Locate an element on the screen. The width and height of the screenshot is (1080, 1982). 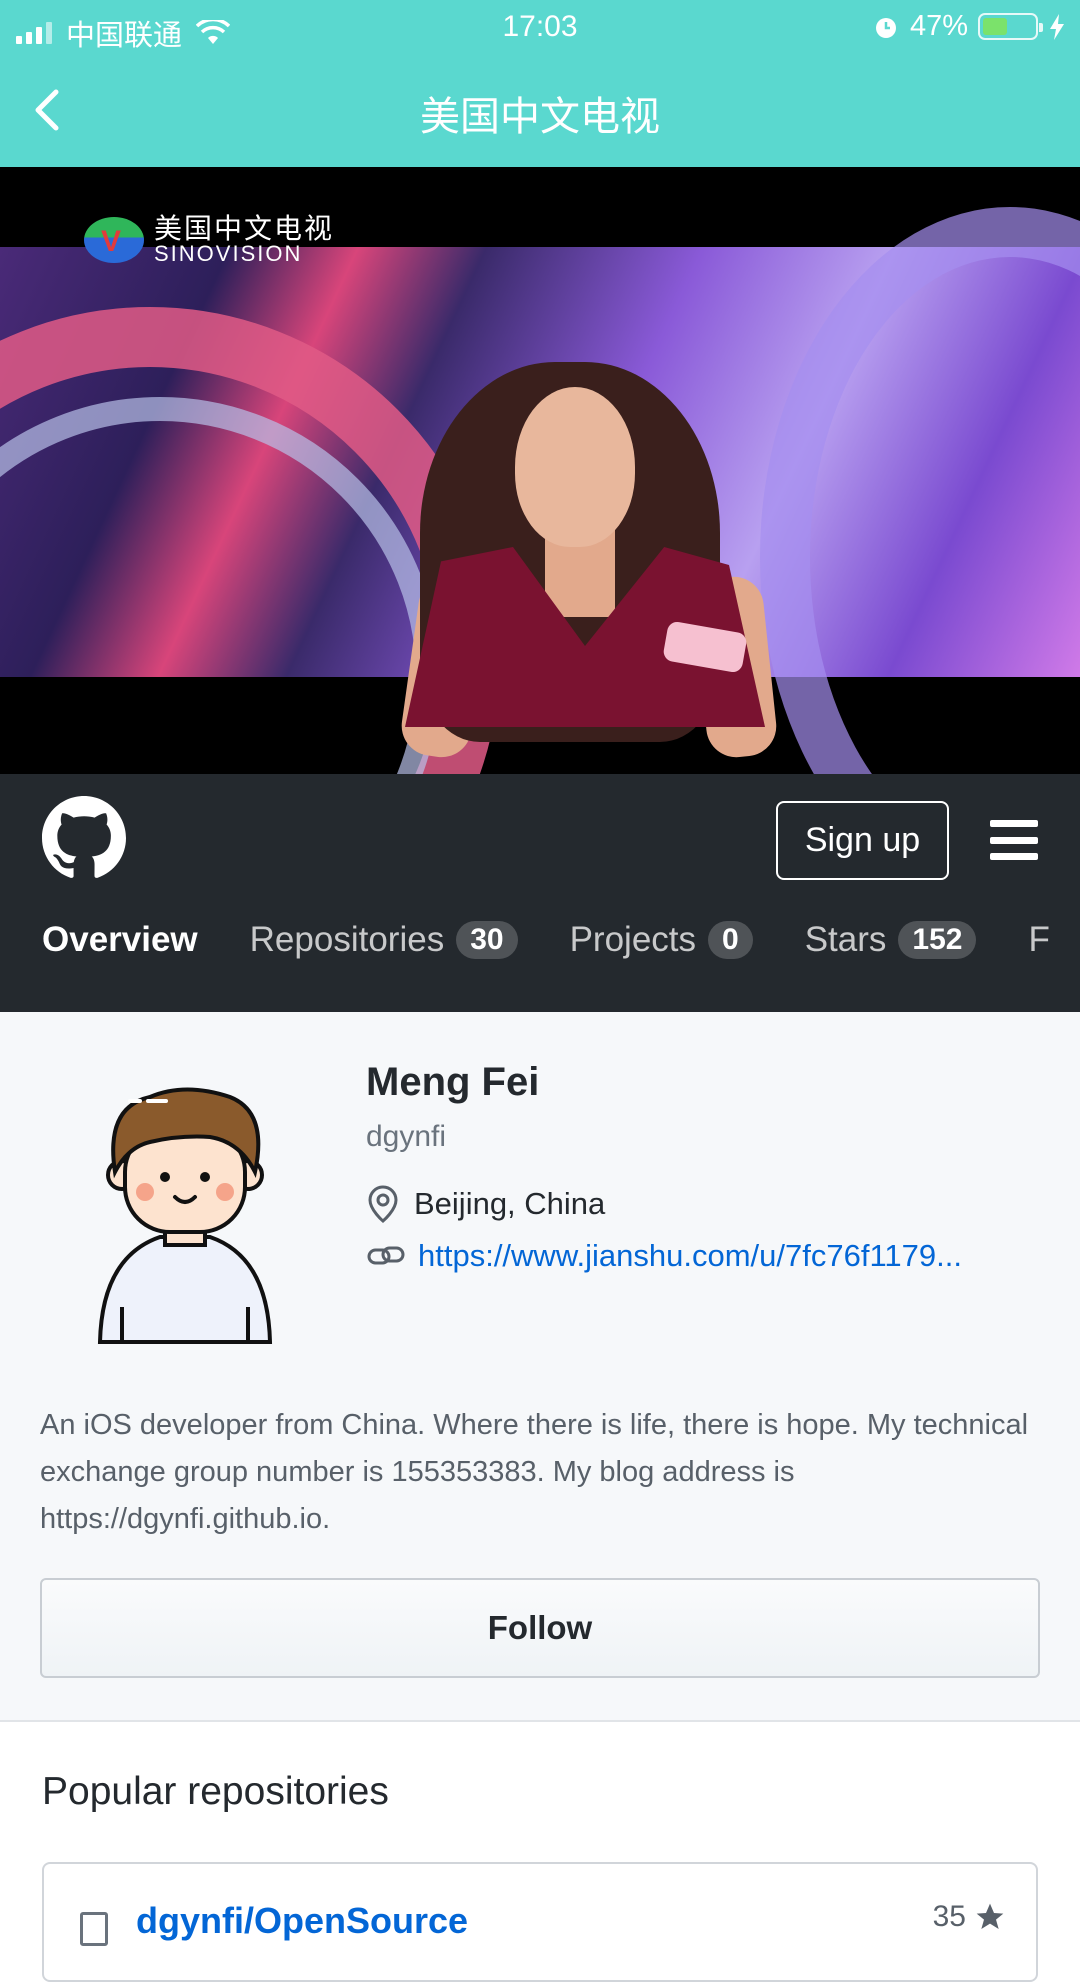
repo-icon is located at coordinates (94, 1929).